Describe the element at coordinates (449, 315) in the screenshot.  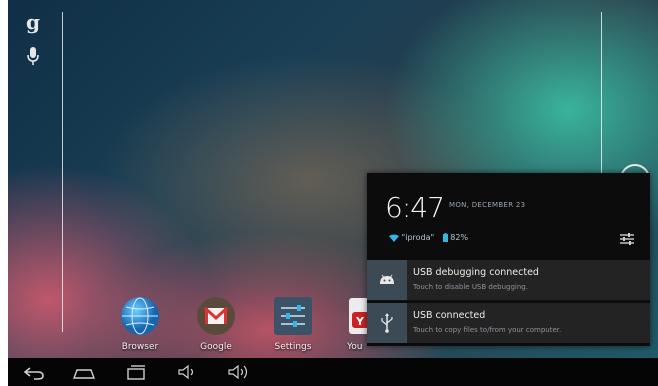
I see `notification-title: USB connected` at that location.